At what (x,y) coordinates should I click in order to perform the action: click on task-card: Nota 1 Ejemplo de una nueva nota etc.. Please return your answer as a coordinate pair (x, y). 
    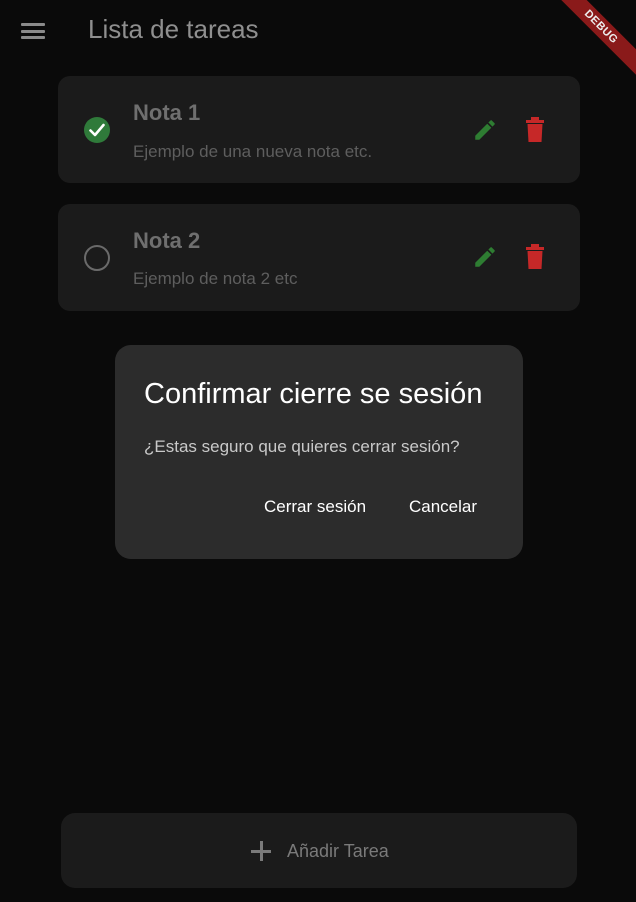
    Looking at the image, I should click on (319, 129).